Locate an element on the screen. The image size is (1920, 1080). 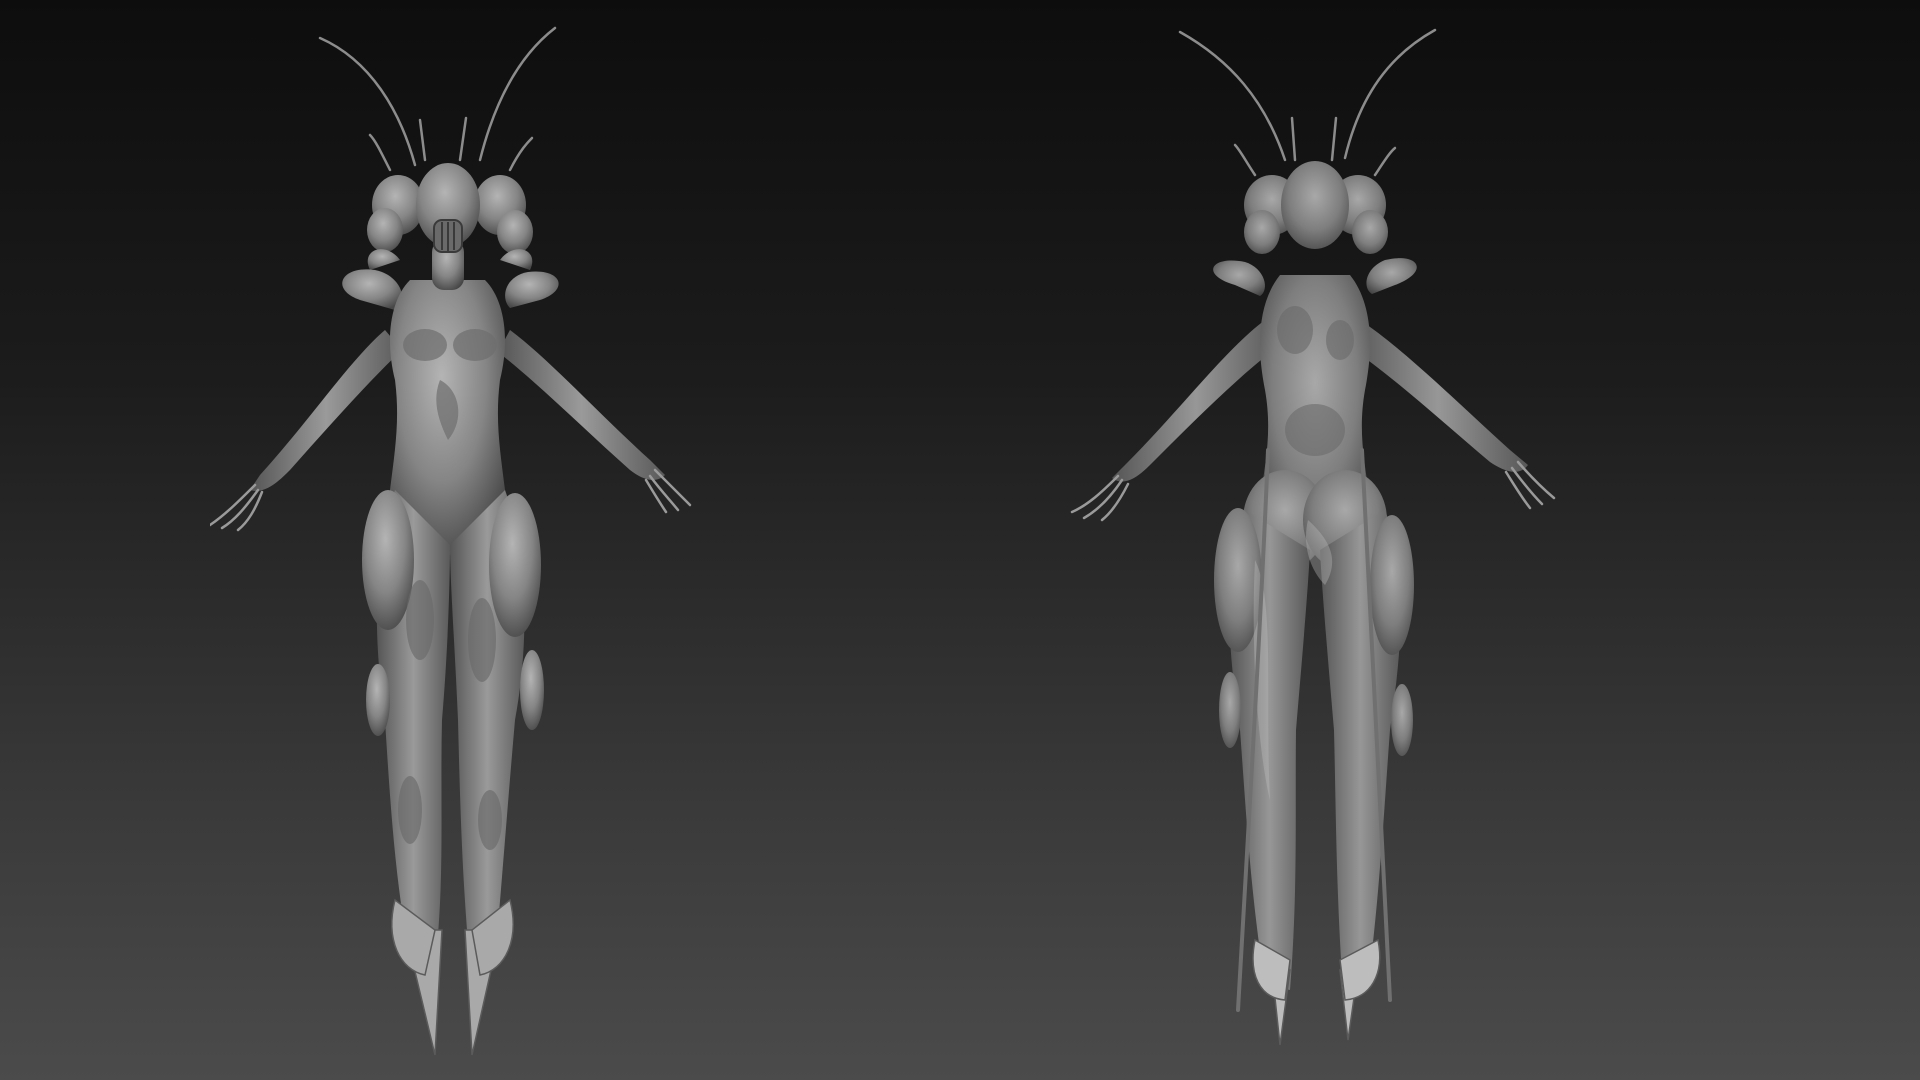
mouth-mask is located at coordinates (448, 236).